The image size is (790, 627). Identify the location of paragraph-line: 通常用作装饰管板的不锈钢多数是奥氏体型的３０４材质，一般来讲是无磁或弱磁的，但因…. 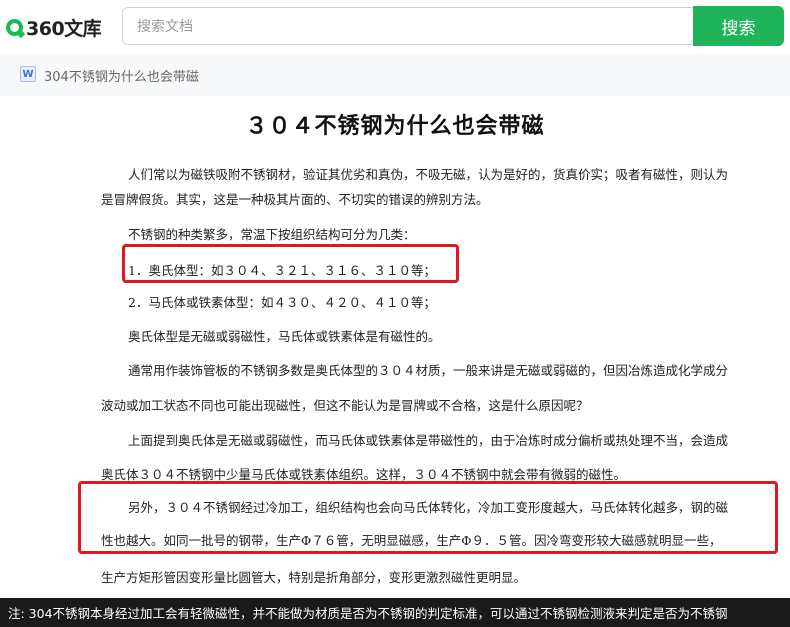
(428, 370).